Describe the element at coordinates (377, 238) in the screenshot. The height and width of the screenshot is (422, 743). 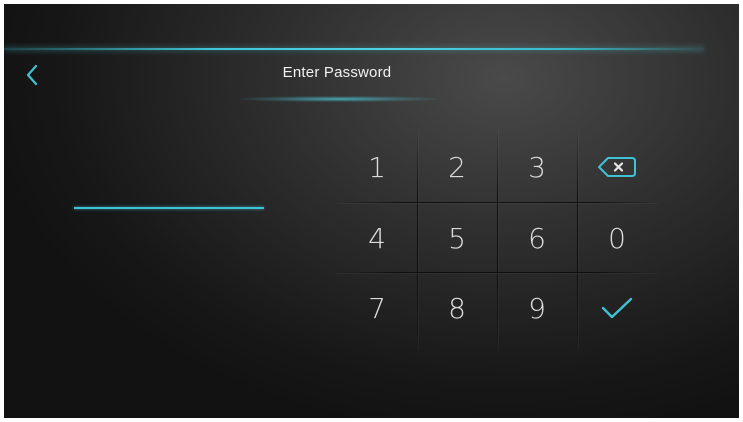
I see `key-4: 4` at that location.